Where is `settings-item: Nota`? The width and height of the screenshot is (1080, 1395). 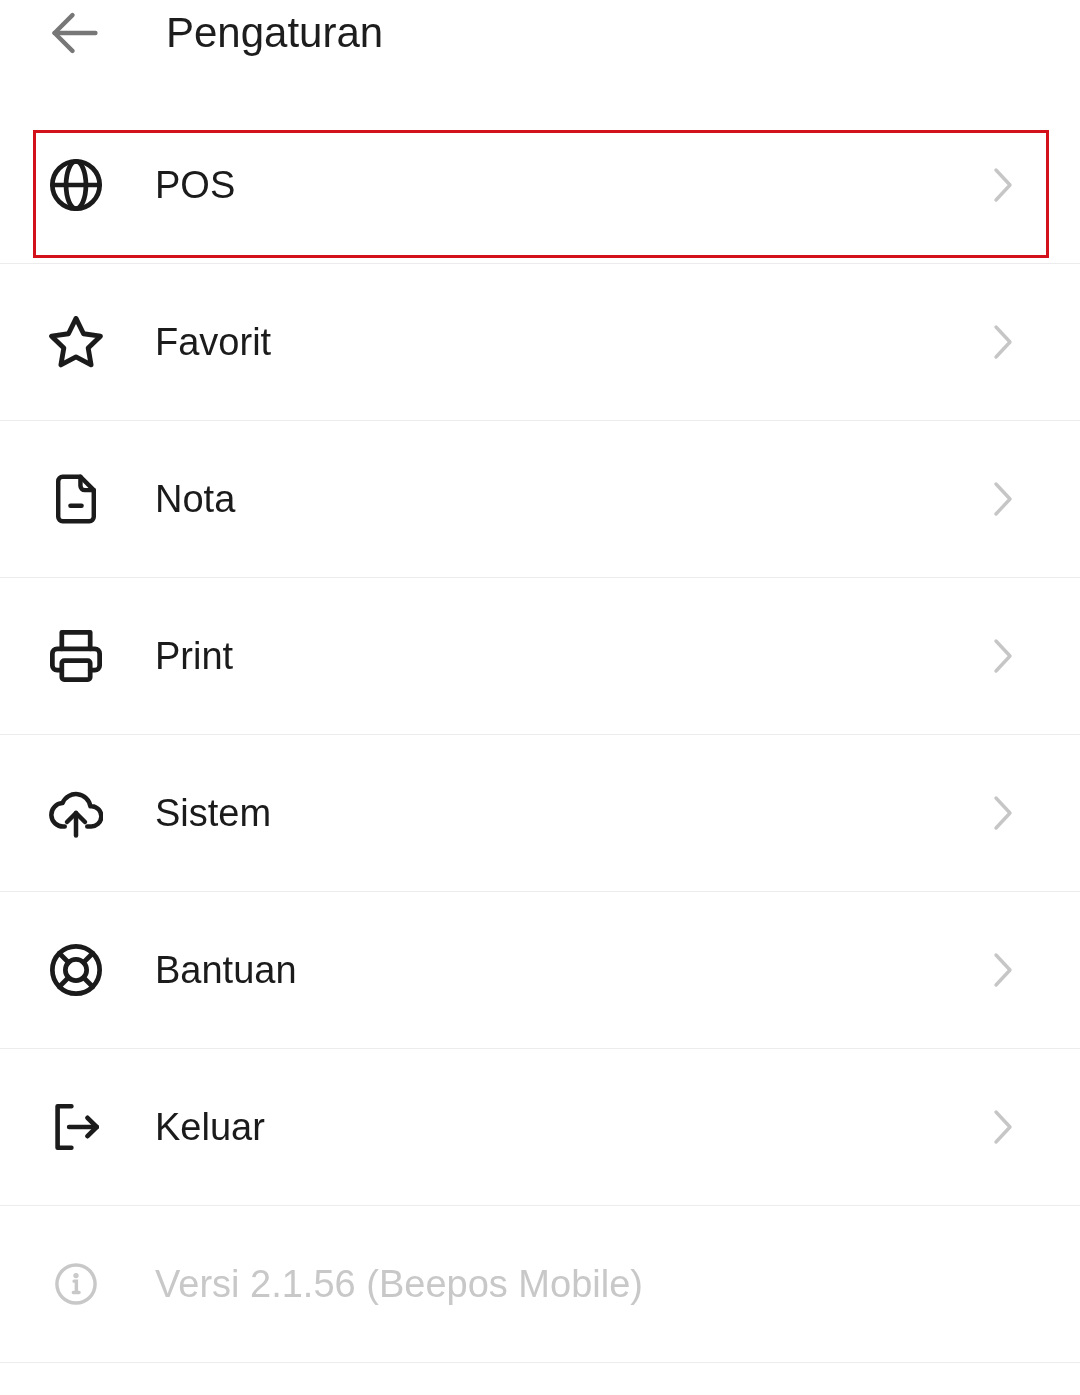
settings-item: Nota is located at coordinates (540, 499).